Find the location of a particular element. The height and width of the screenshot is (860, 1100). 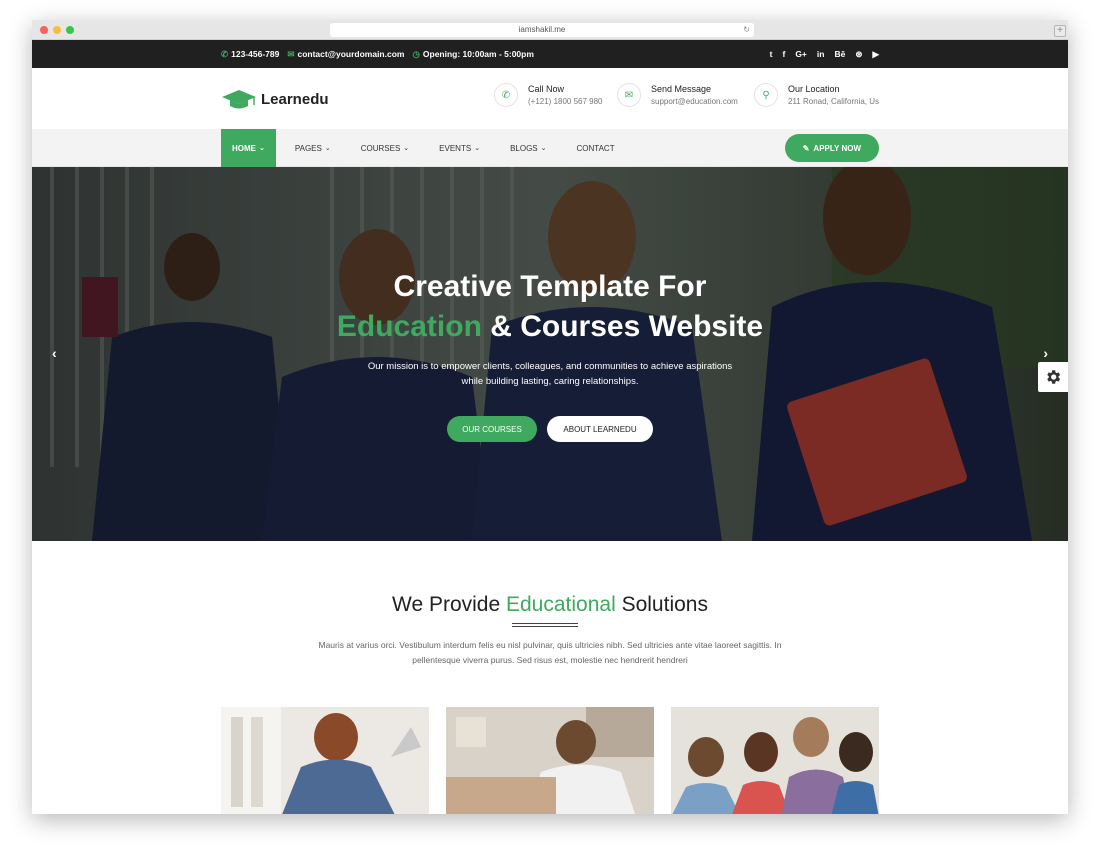

apply-now-button: ✎ APPLY NOW is located at coordinates (831, 148).